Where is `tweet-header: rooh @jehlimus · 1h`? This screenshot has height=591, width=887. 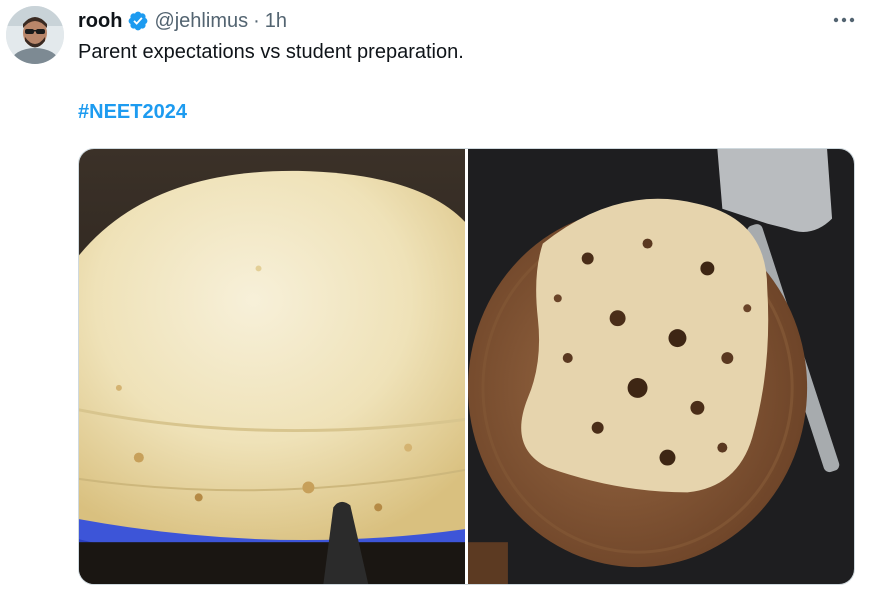
tweet-header: rooh @jehlimus · 1h is located at coordinates (182, 21).